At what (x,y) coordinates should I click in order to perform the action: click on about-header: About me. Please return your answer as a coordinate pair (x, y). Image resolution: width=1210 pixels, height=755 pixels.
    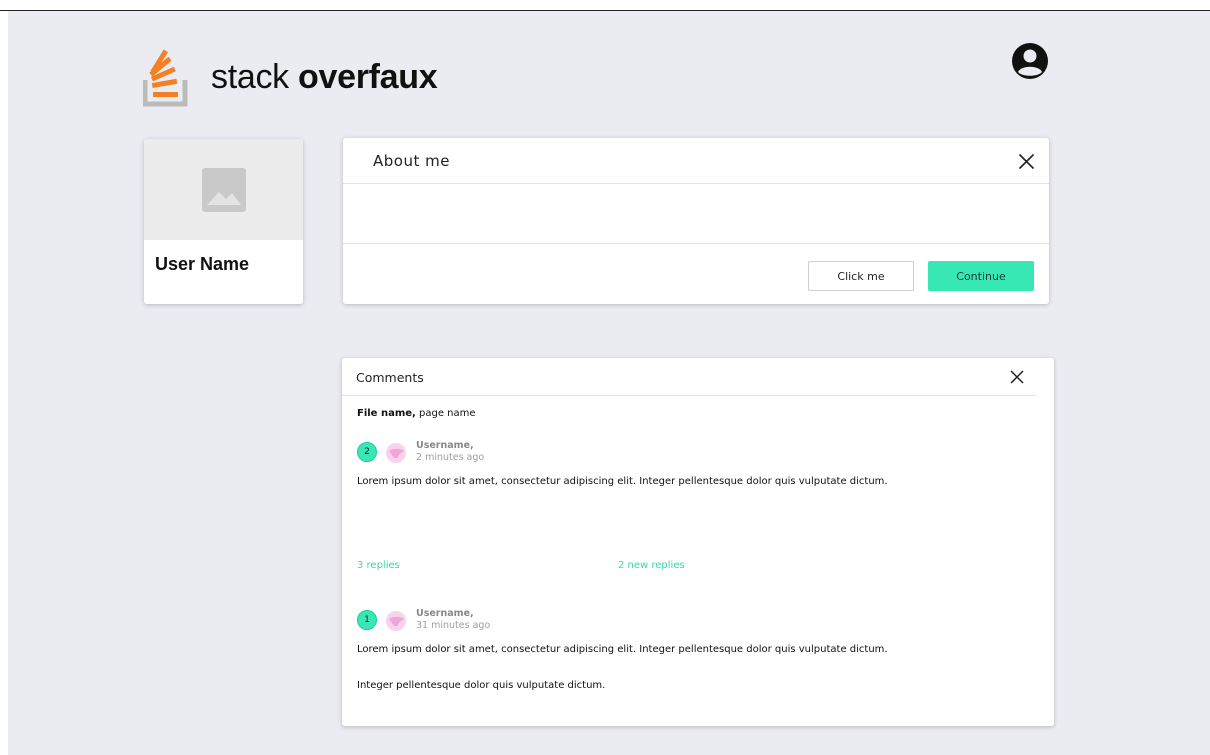
    Looking at the image, I should click on (696, 161).